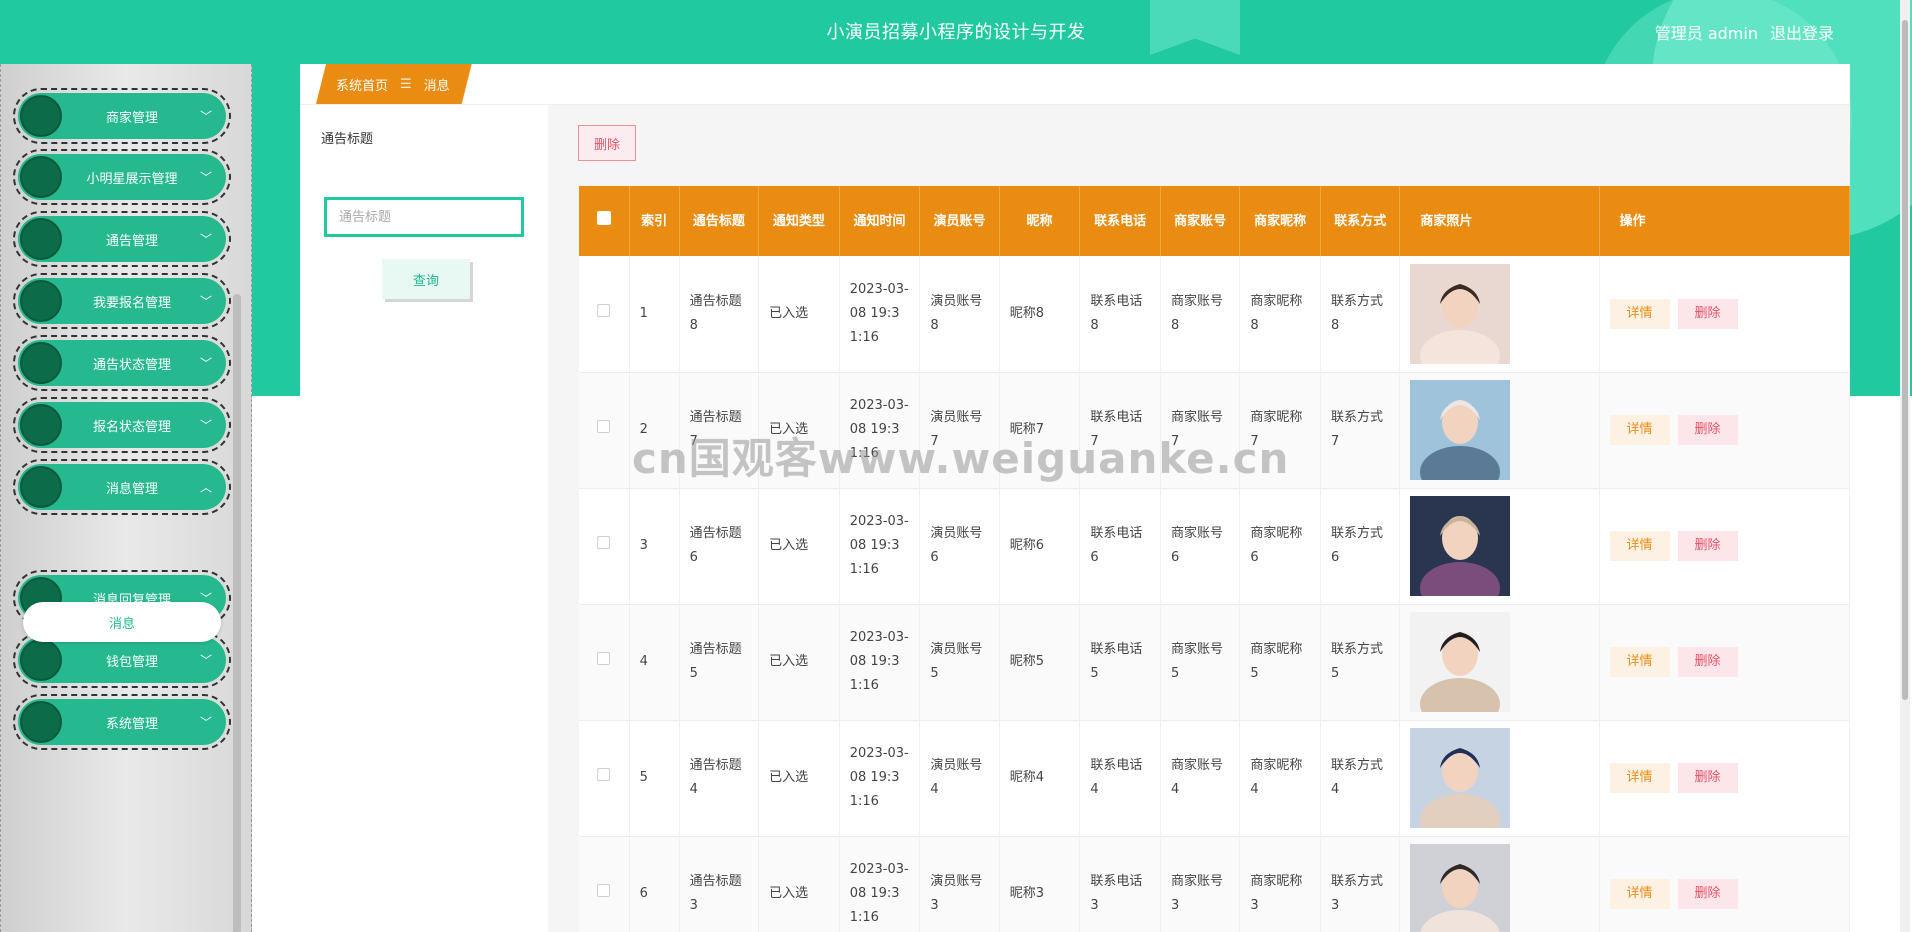 The height and width of the screenshot is (932, 1912). I want to click on cell-actor: 演员账号4, so click(959, 778).